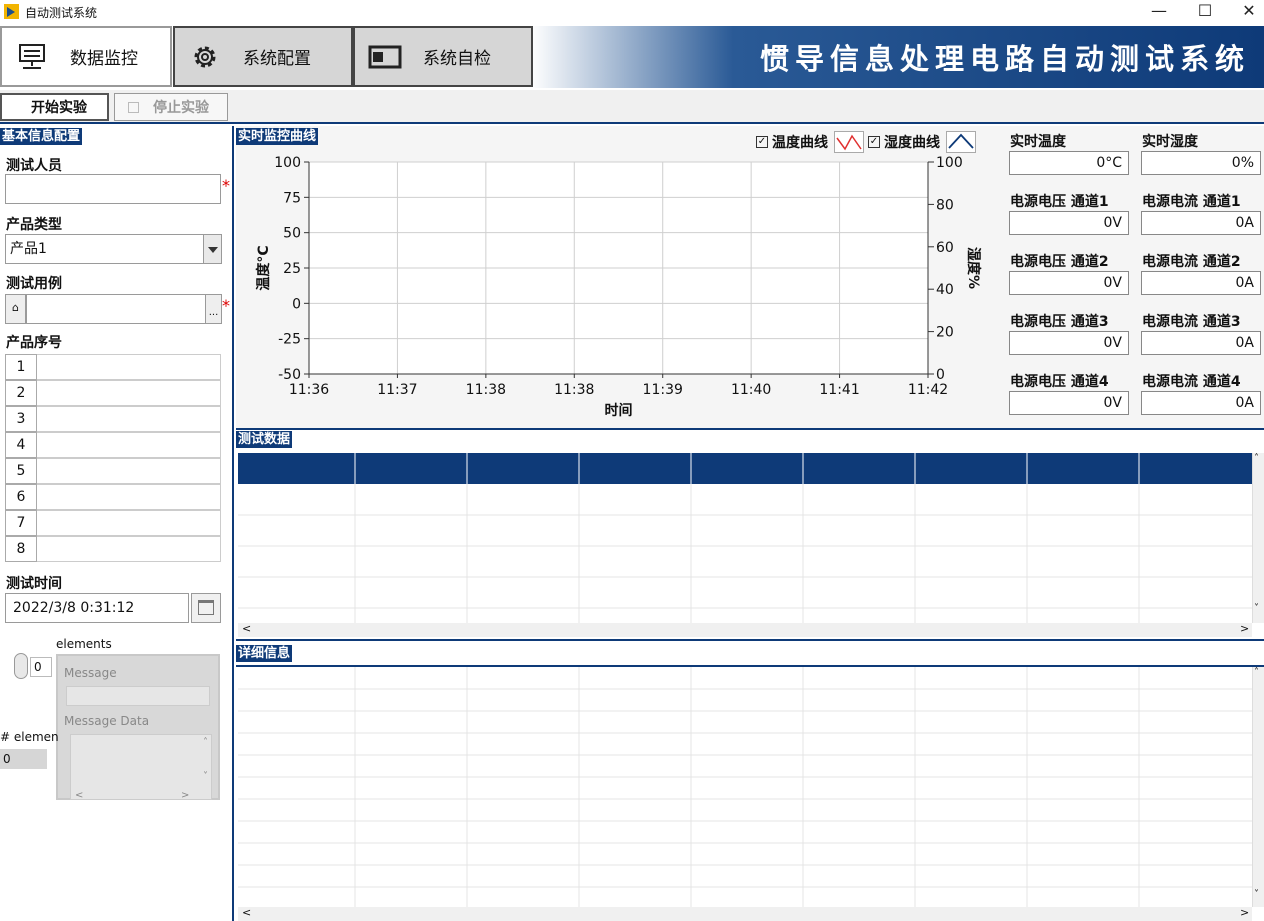  I want to click on readout-label: 电源电压 通道2, so click(1059, 262).